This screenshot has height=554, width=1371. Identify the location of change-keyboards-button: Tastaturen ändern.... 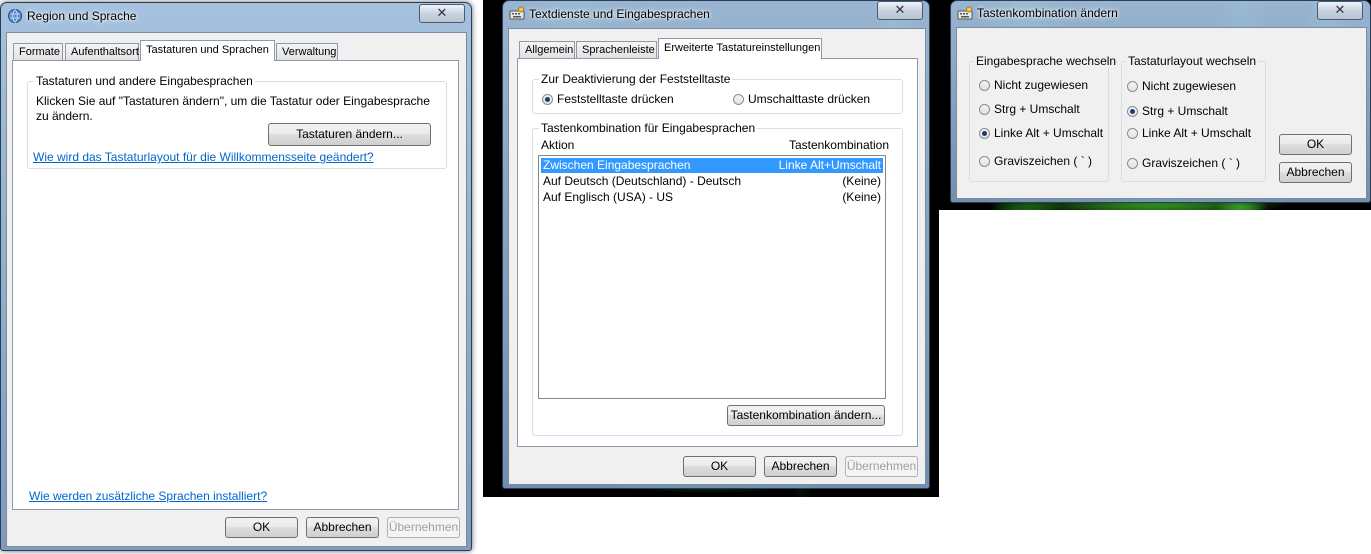
(349, 134).